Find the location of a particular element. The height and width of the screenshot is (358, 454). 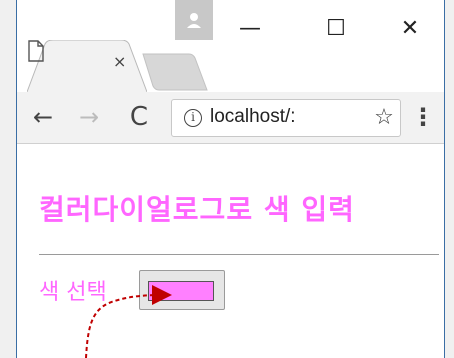

url-text: localhost/: is located at coordinates (285, 118).